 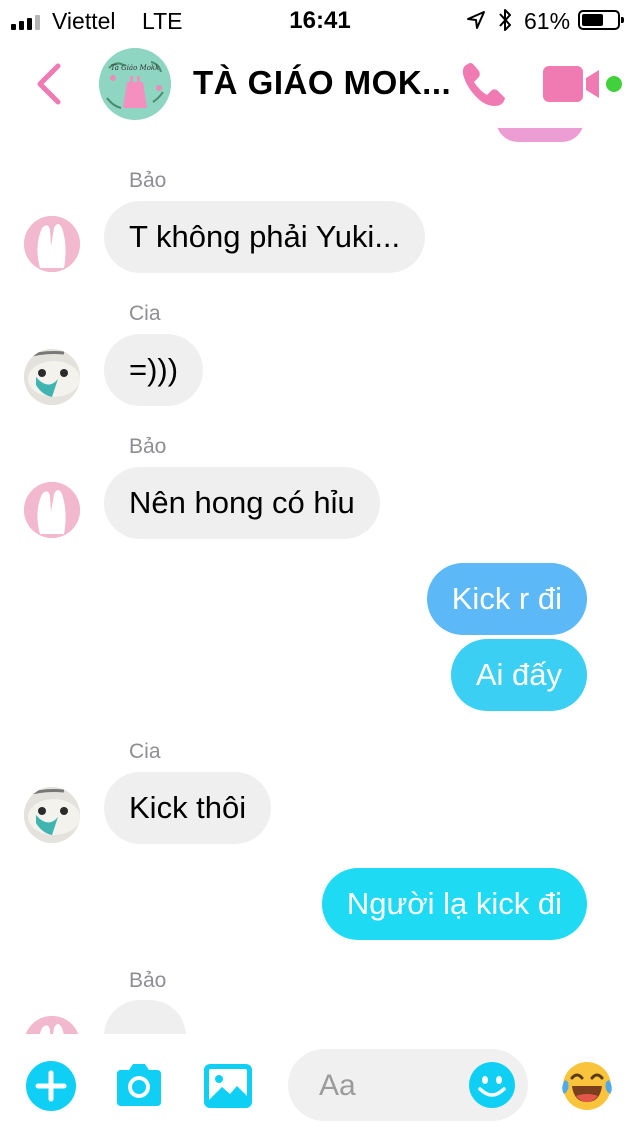 I want to click on location-arrow-icon, so click(x=476, y=20).